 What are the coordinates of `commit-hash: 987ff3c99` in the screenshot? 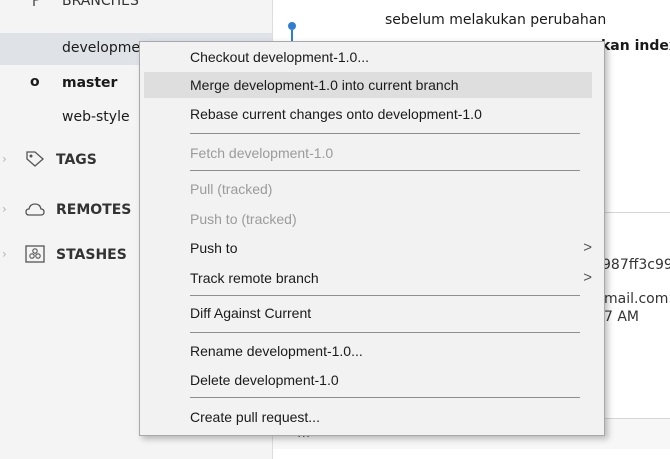 It's located at (636, 265).